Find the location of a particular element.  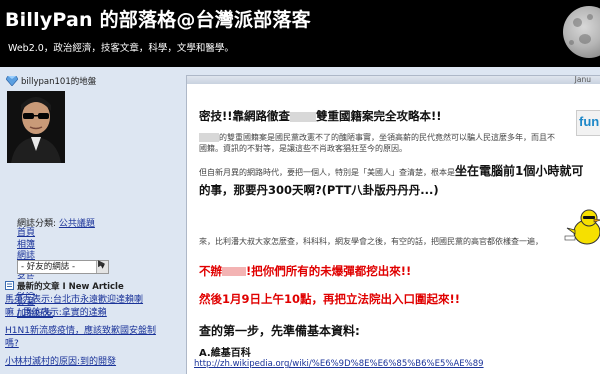

list-item: 嘛 / 馬航表示:拿實的達賴 is located at coordinates (90, 313).